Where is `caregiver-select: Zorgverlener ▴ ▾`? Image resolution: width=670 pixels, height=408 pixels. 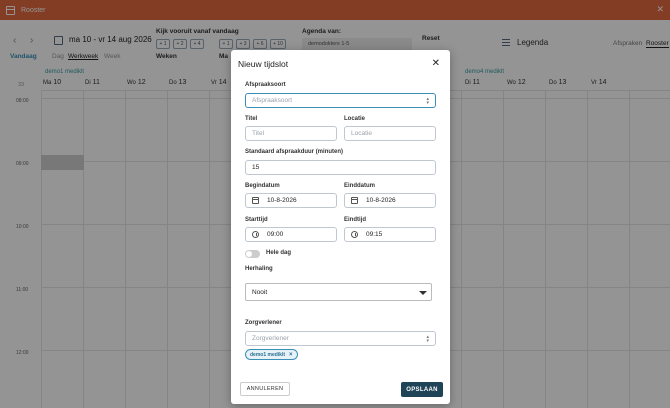
caregiver-select: Zorgverlener ▴ ▾ is located at coordinates (340, 338).